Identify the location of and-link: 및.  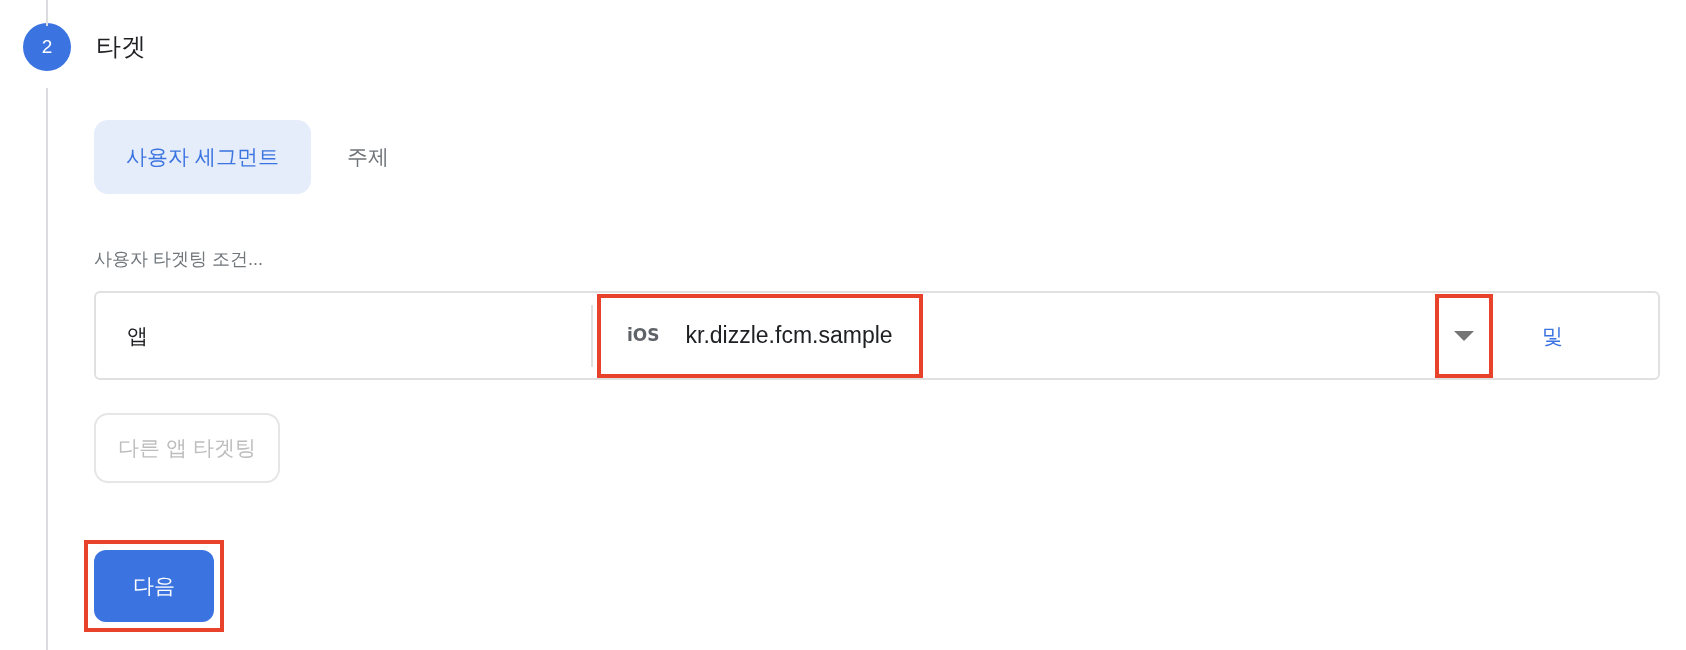
(1552, 335).